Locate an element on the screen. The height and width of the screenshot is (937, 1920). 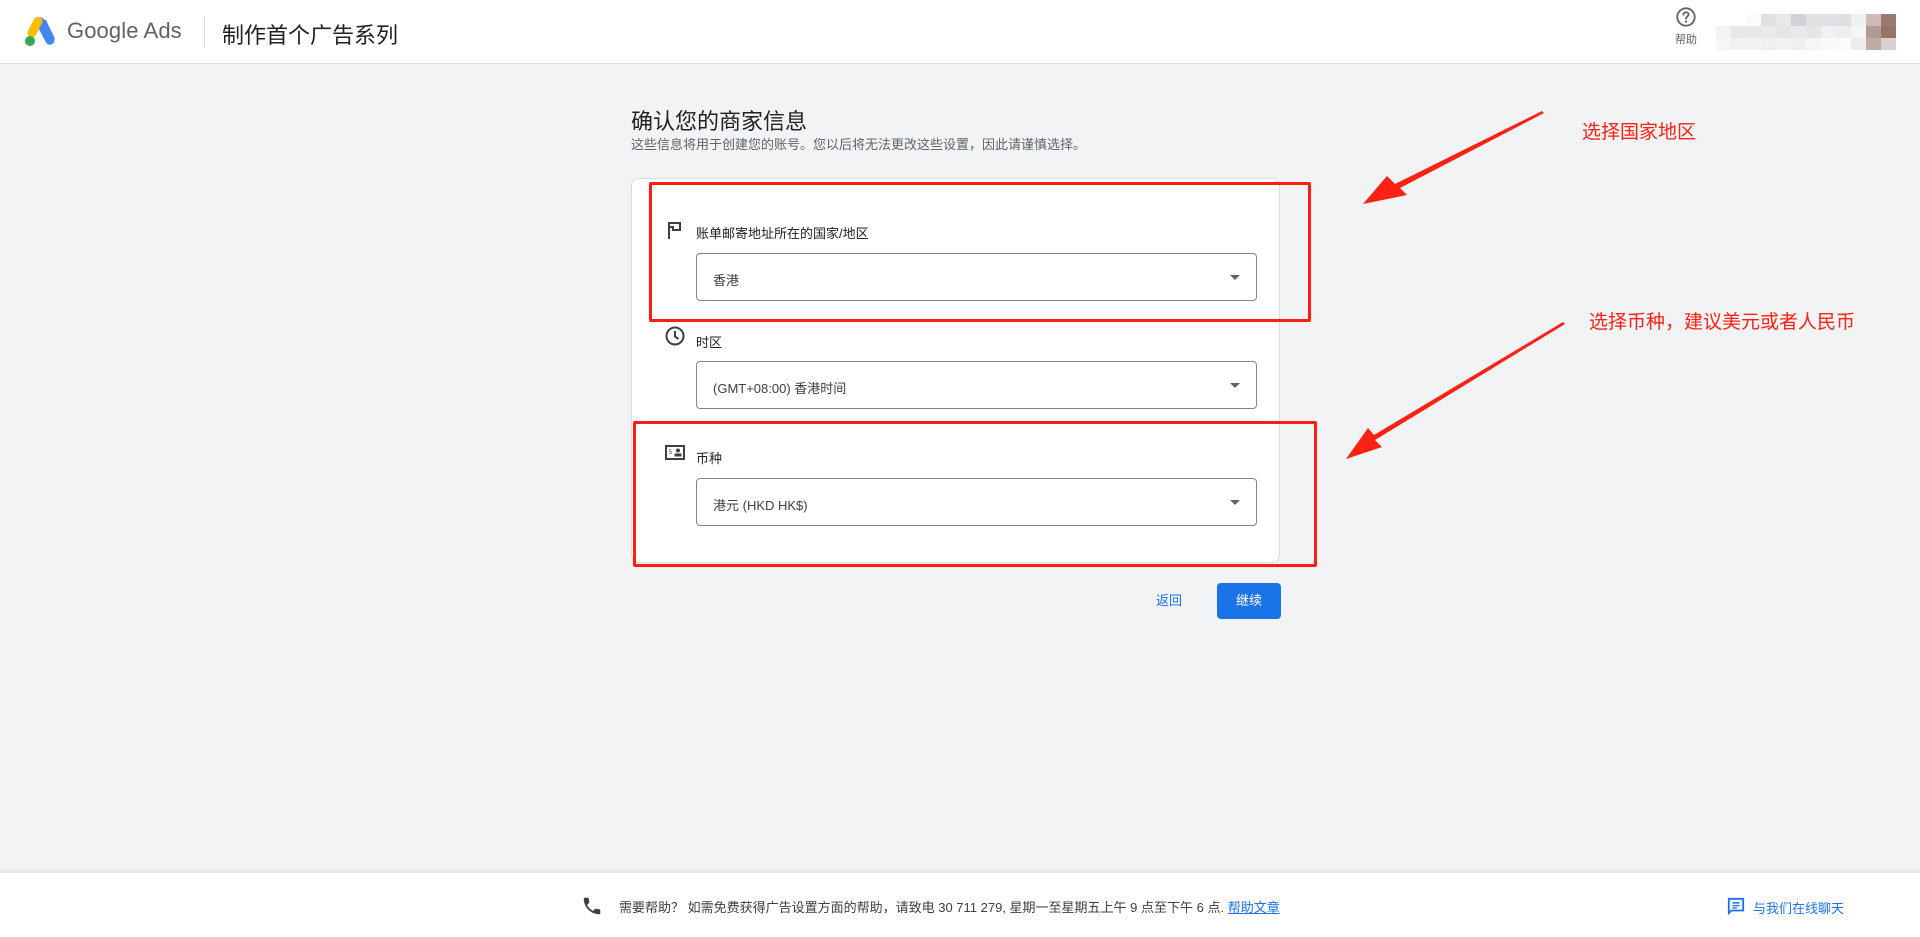
chat-icon is located at coordinates (1736, 906).